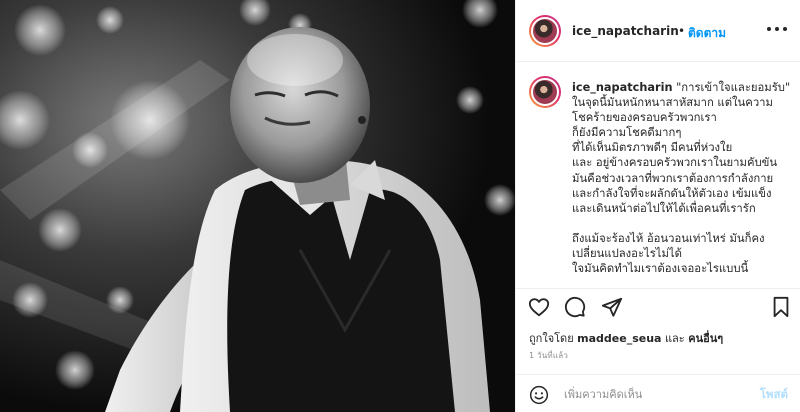  I want to click on more-options-icon, so click(777, 29).